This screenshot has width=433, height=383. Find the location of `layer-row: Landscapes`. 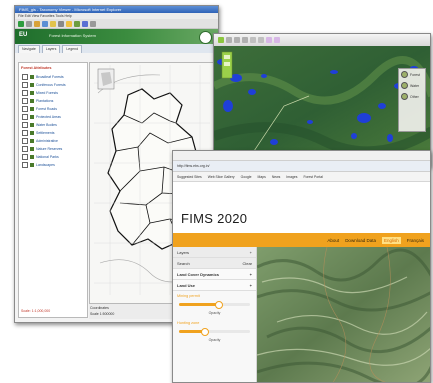

layer-row: Landscapes is located at coordinates (53, 165).